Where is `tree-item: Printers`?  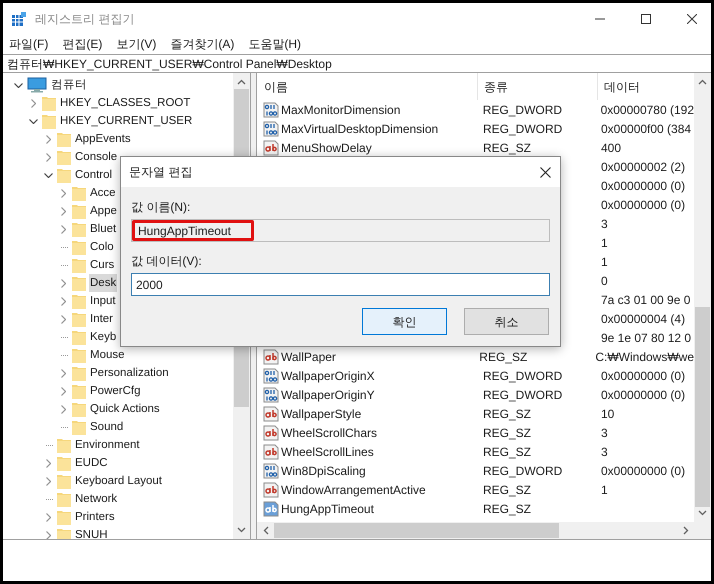
tree-item: Printers is located at coordinates (95, 517).